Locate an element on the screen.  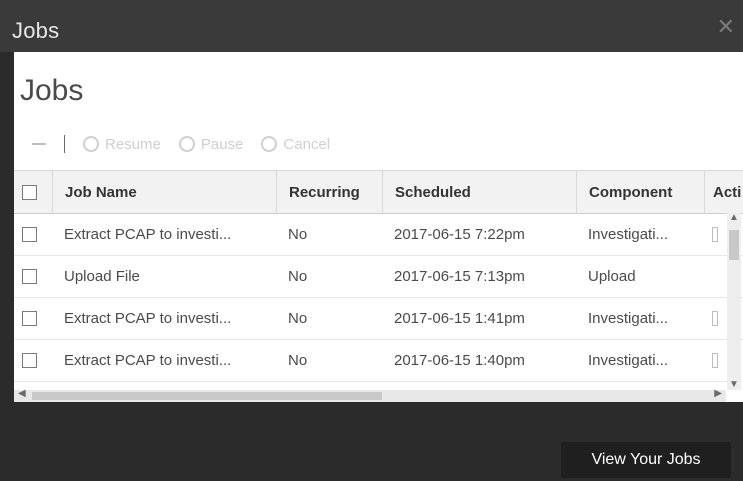
horizontal-scrollbar: ◀ ▶ is located at coordinates (370, 395).